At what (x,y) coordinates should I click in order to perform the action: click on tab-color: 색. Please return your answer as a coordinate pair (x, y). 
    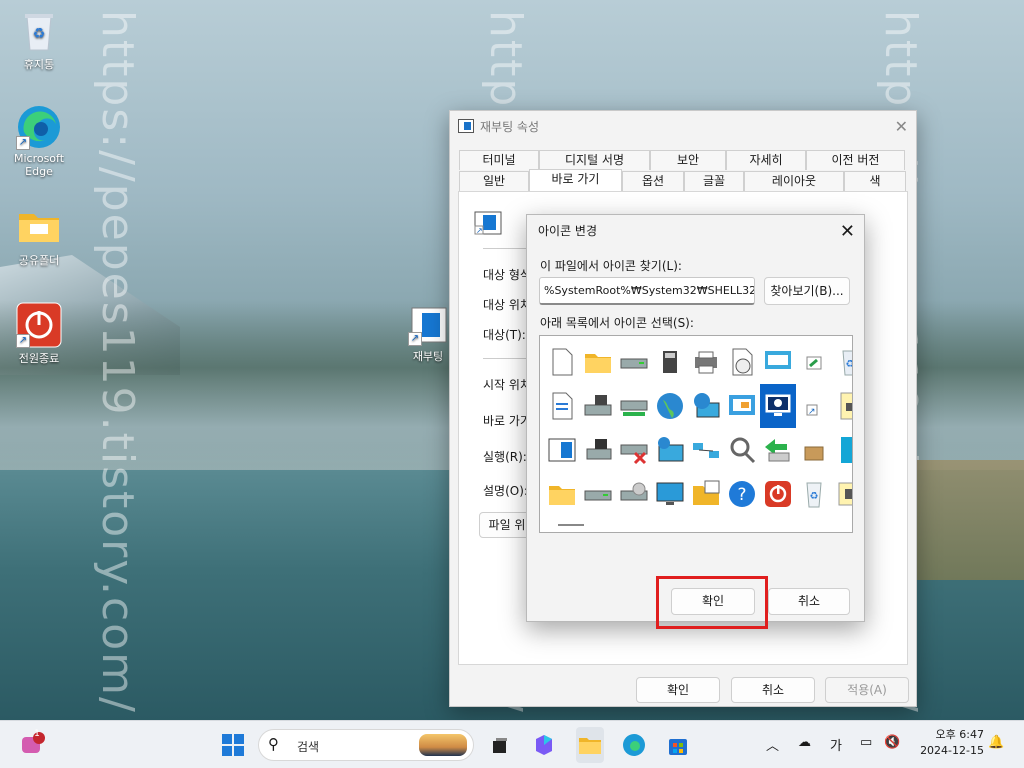
    Looking at the image, I should click on (875, 181).